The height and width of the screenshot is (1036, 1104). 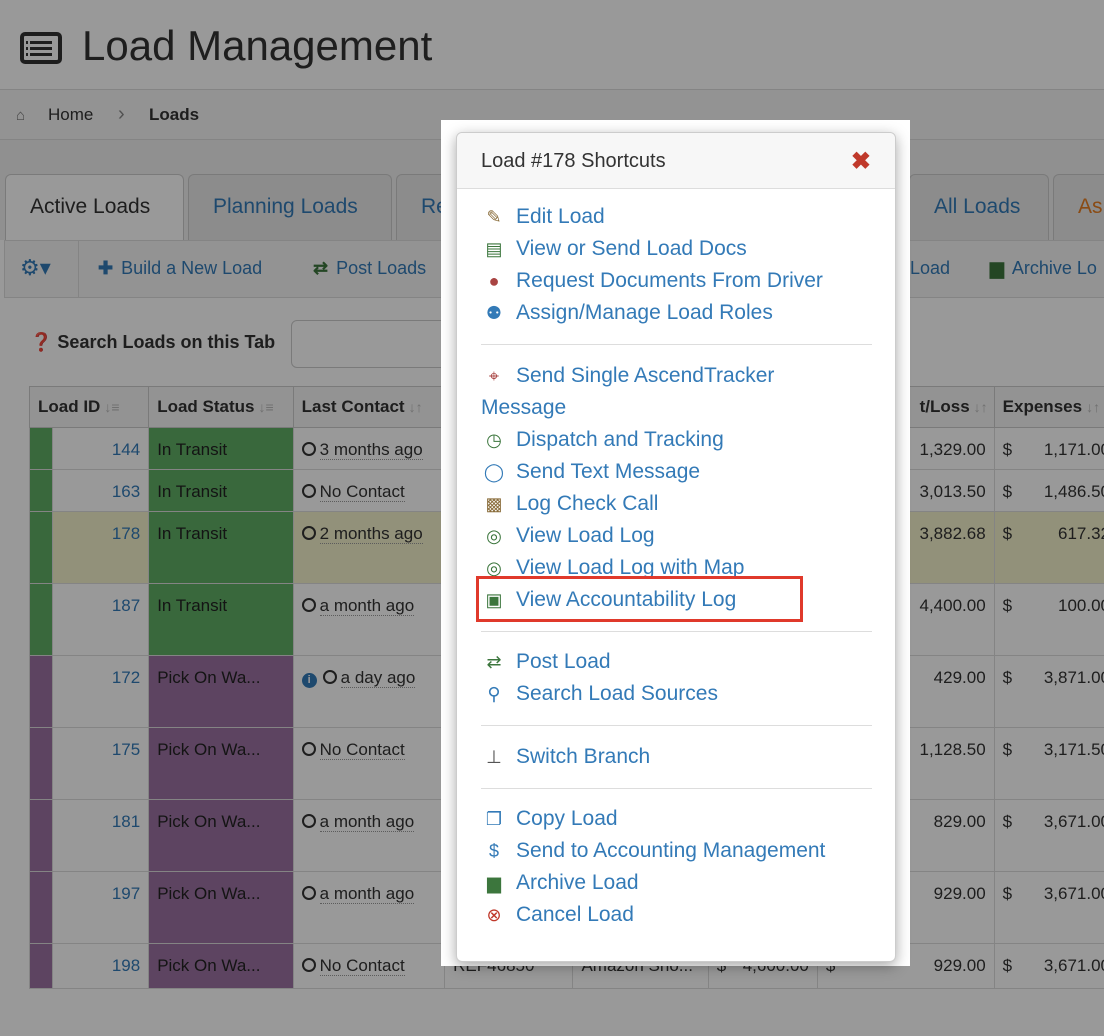 I want to click on menu-load-log: ◎ View Load Log, so click(x=568, y=536).